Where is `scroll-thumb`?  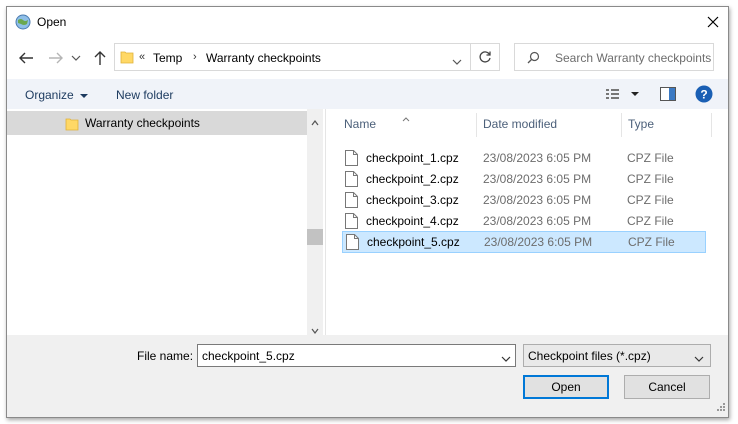
scroll-thumb is located at coordinates (315, 237).